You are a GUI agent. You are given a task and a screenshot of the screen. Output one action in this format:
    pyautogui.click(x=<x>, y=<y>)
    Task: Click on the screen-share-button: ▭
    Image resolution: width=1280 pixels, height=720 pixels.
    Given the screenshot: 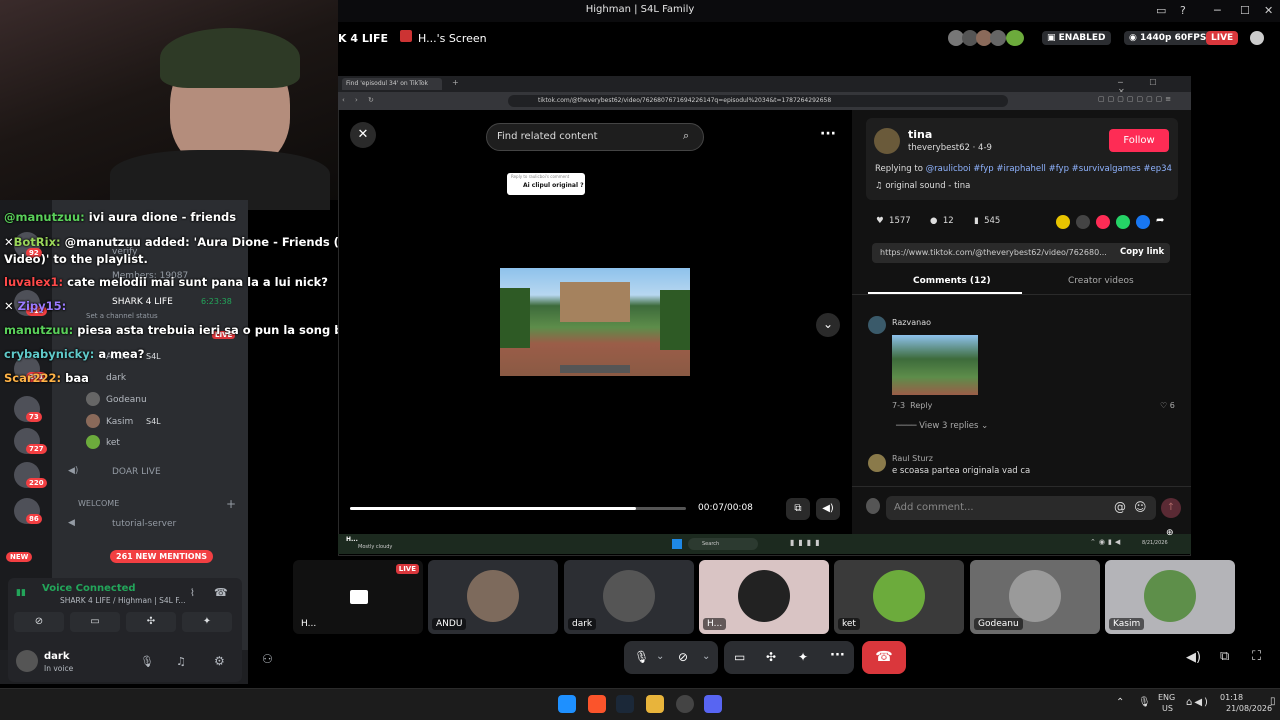 What is the action you would take?
    pyautogui.click(x=95, y=622)
    